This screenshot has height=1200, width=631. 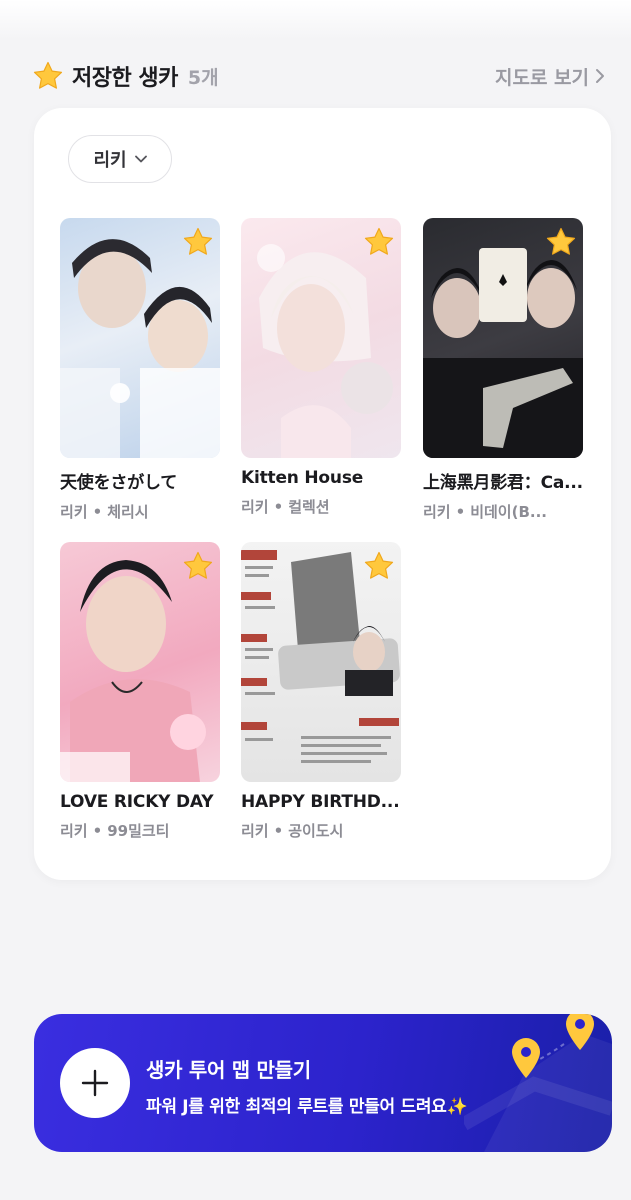 I want to click on artist-filter-dropdown: 리키, so click(x=120, y=159).